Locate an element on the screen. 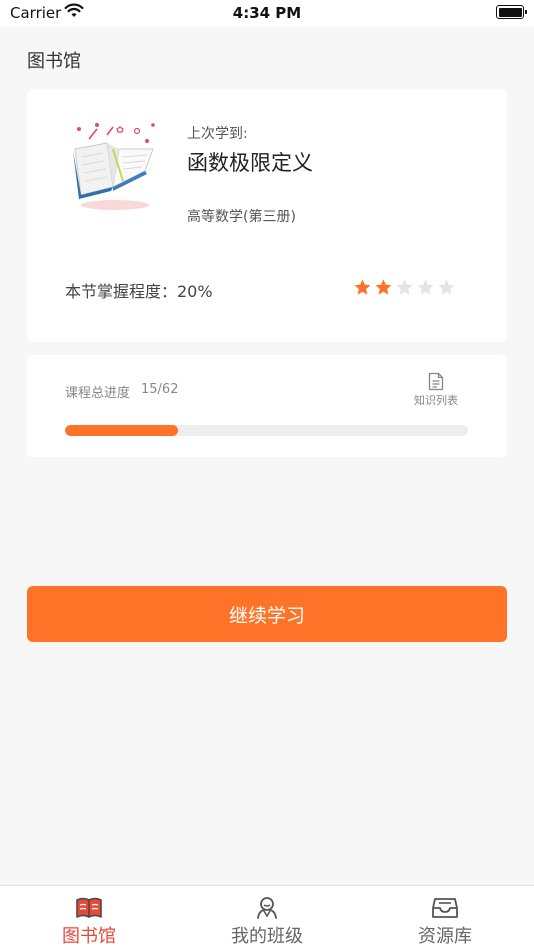 Image resolution: width=534 pixels, height=950 pixels. knowledge-list-button: 知识列表 is located at coordinates (436, 390).